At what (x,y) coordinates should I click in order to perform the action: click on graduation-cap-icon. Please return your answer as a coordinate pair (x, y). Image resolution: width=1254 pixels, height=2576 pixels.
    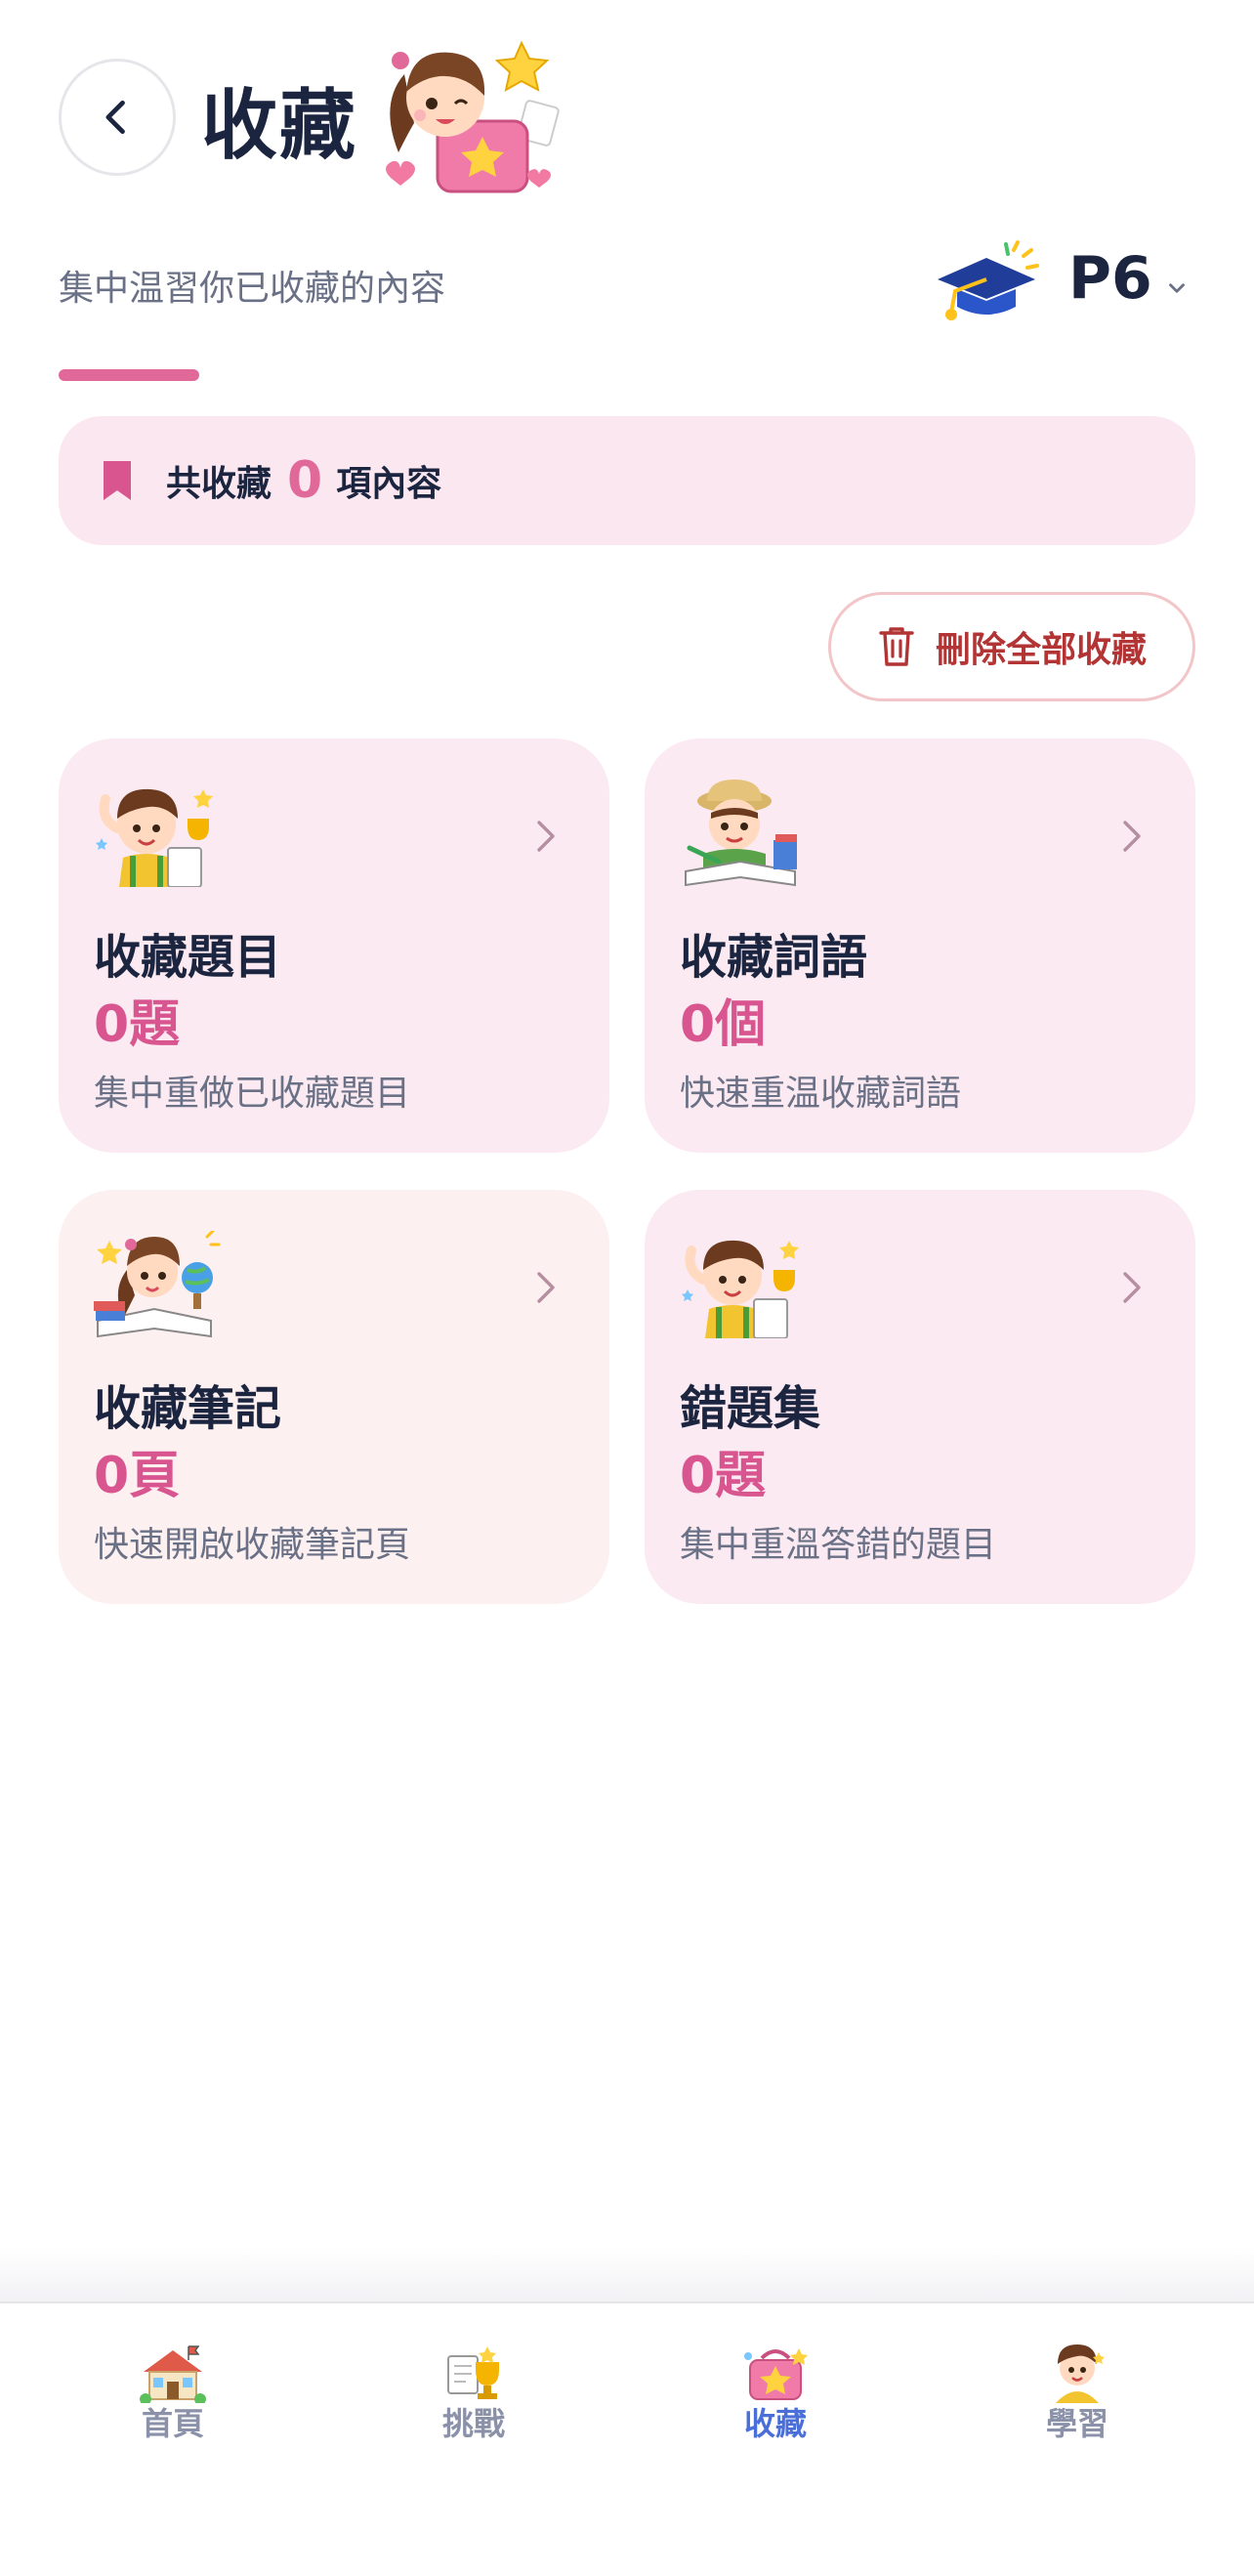
    Looking at the image, I should click on (985, 281).